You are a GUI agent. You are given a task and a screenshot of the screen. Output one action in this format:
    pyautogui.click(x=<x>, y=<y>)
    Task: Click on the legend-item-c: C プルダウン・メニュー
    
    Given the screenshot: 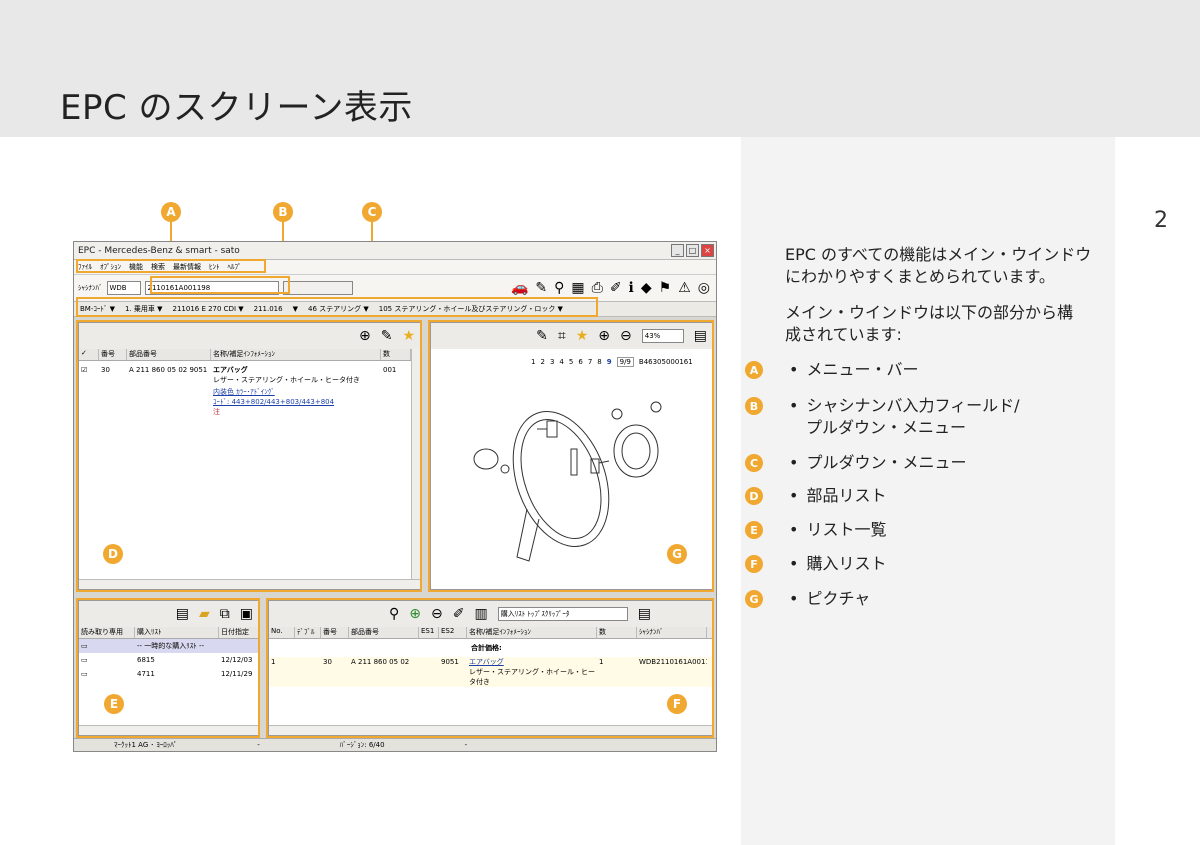 What is the action you would take?
    pyautogui.click(x=855, y=463)
    